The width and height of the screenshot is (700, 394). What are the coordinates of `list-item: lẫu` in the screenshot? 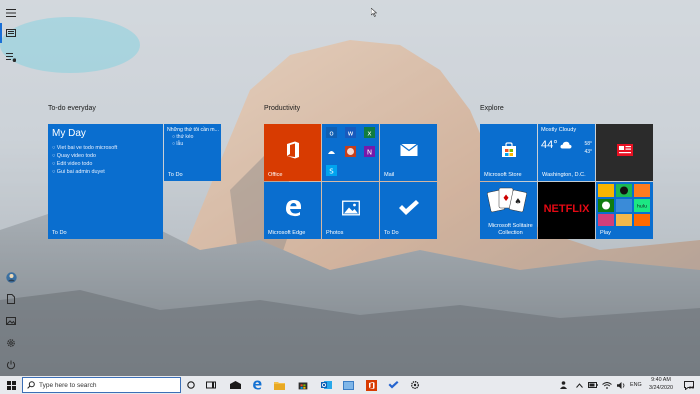 It's located at (182, 144).